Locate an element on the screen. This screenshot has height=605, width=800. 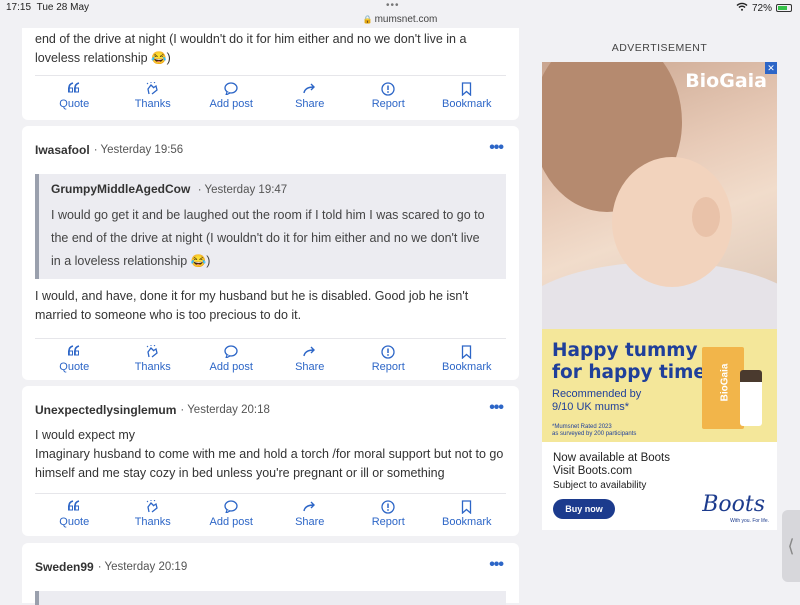
ad-brand-logo: BioGaia is located at coordinates (726, 81).